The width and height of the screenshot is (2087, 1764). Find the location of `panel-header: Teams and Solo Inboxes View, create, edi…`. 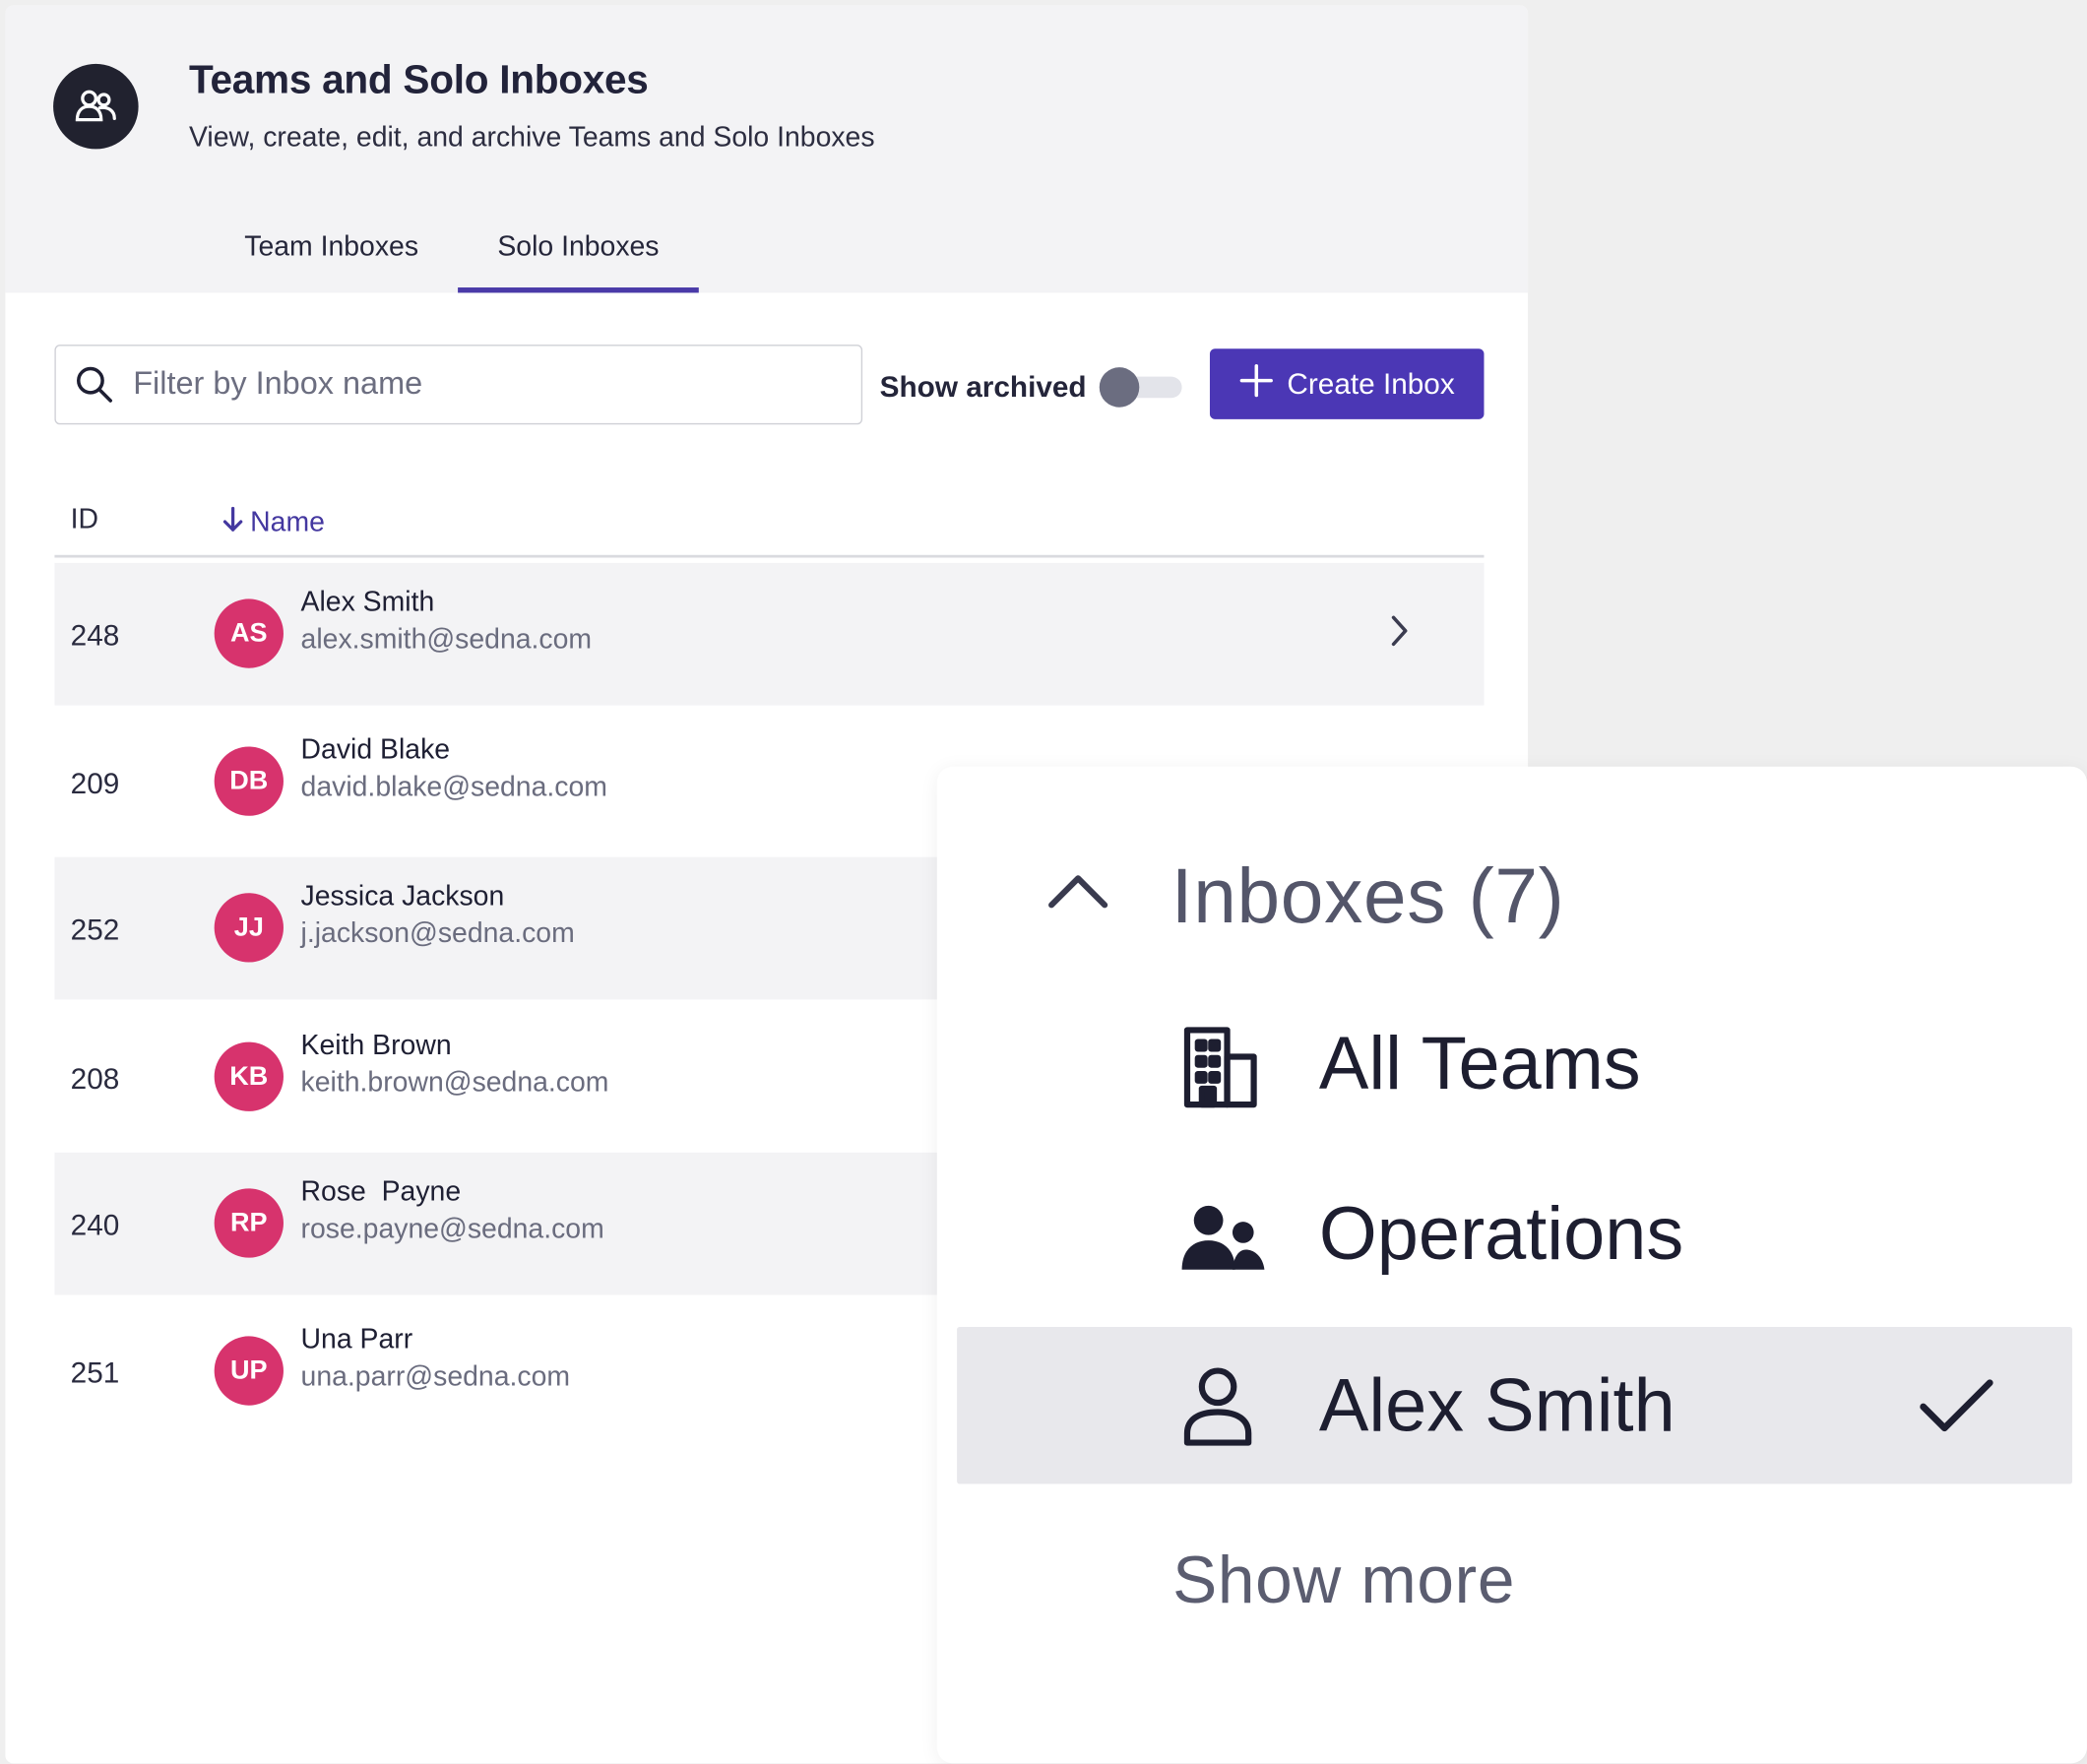

panel-header: Teams and Solo Inboxes View, create, edi… is located at coordinates (767, 149).